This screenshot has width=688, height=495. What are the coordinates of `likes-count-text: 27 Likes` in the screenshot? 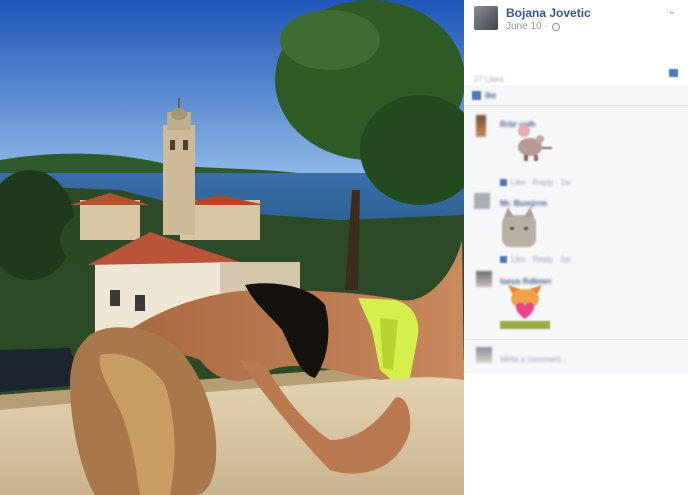 It's located at (489, 79).